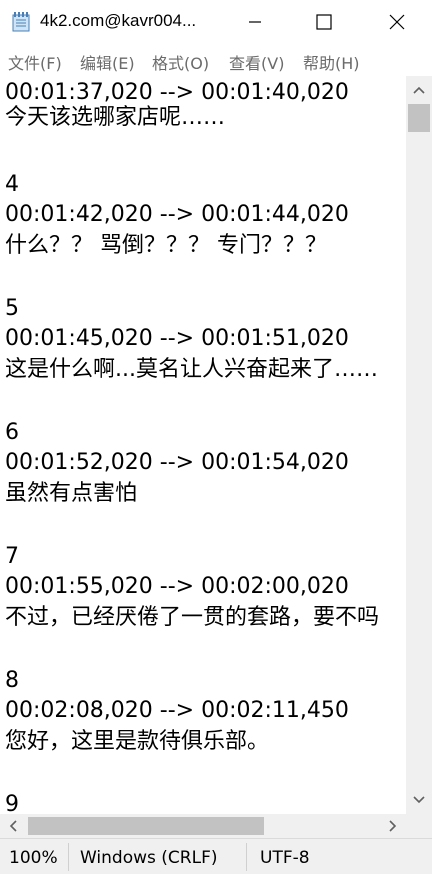 This screenshot has width=432, height=874. Describe the element at coordinates (166, 245) in the screenshot. I see `text-line: 什么？？ 骂倒？？？ 专门？？？` at that location.